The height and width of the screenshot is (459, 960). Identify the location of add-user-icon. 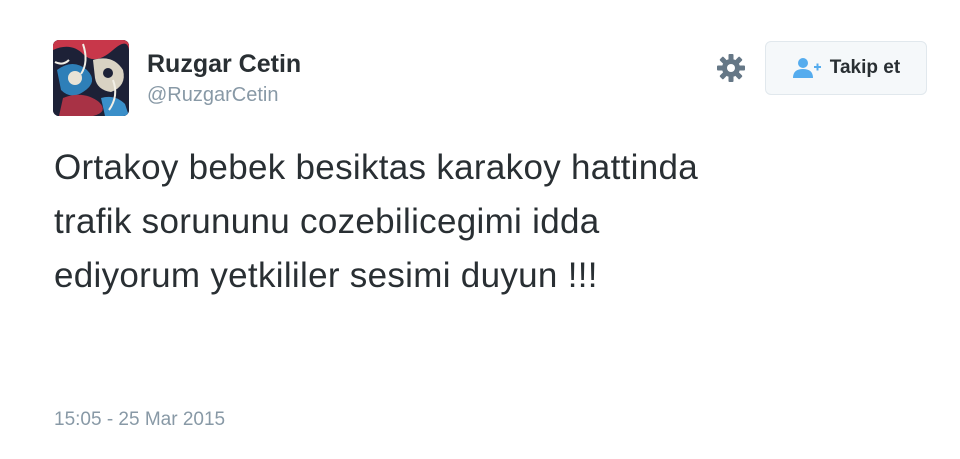
(806, 68).